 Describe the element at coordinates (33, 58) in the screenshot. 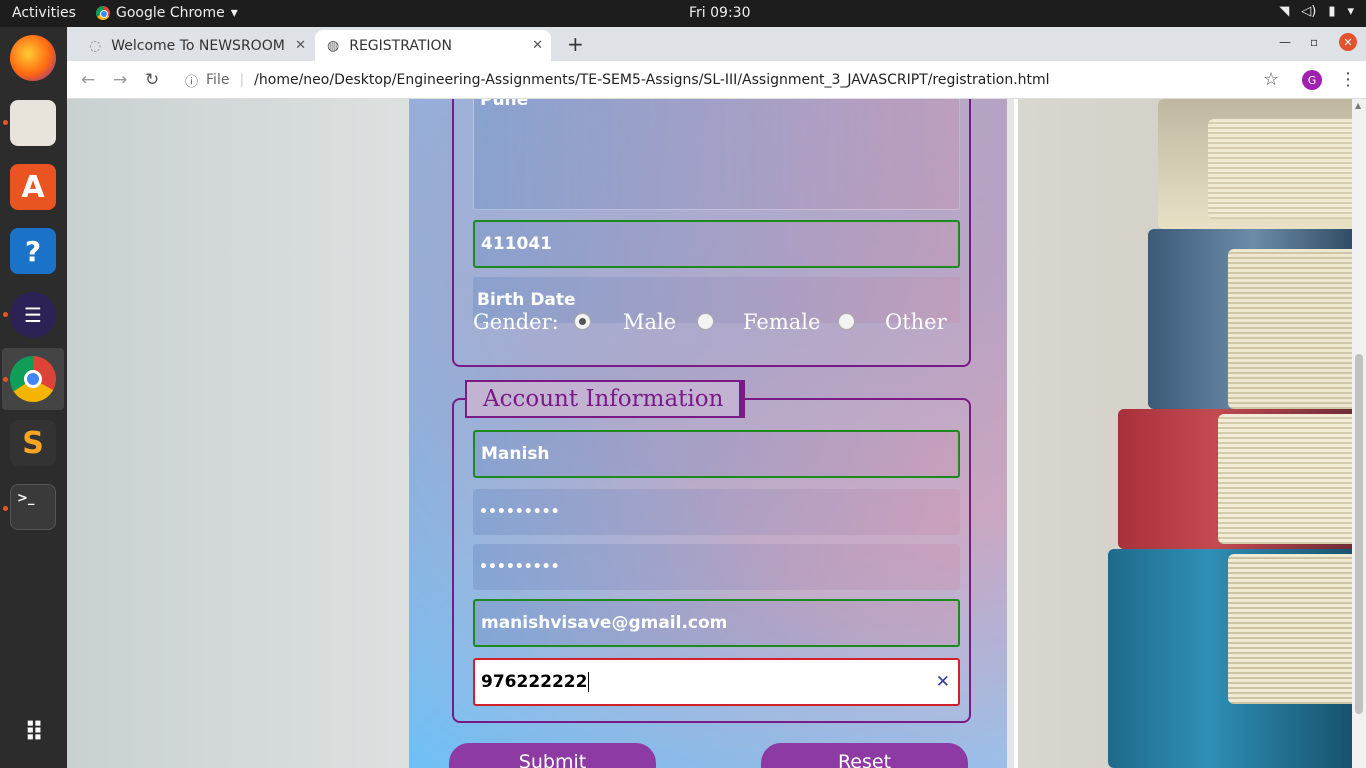

I see `firefox-icon` at that location.